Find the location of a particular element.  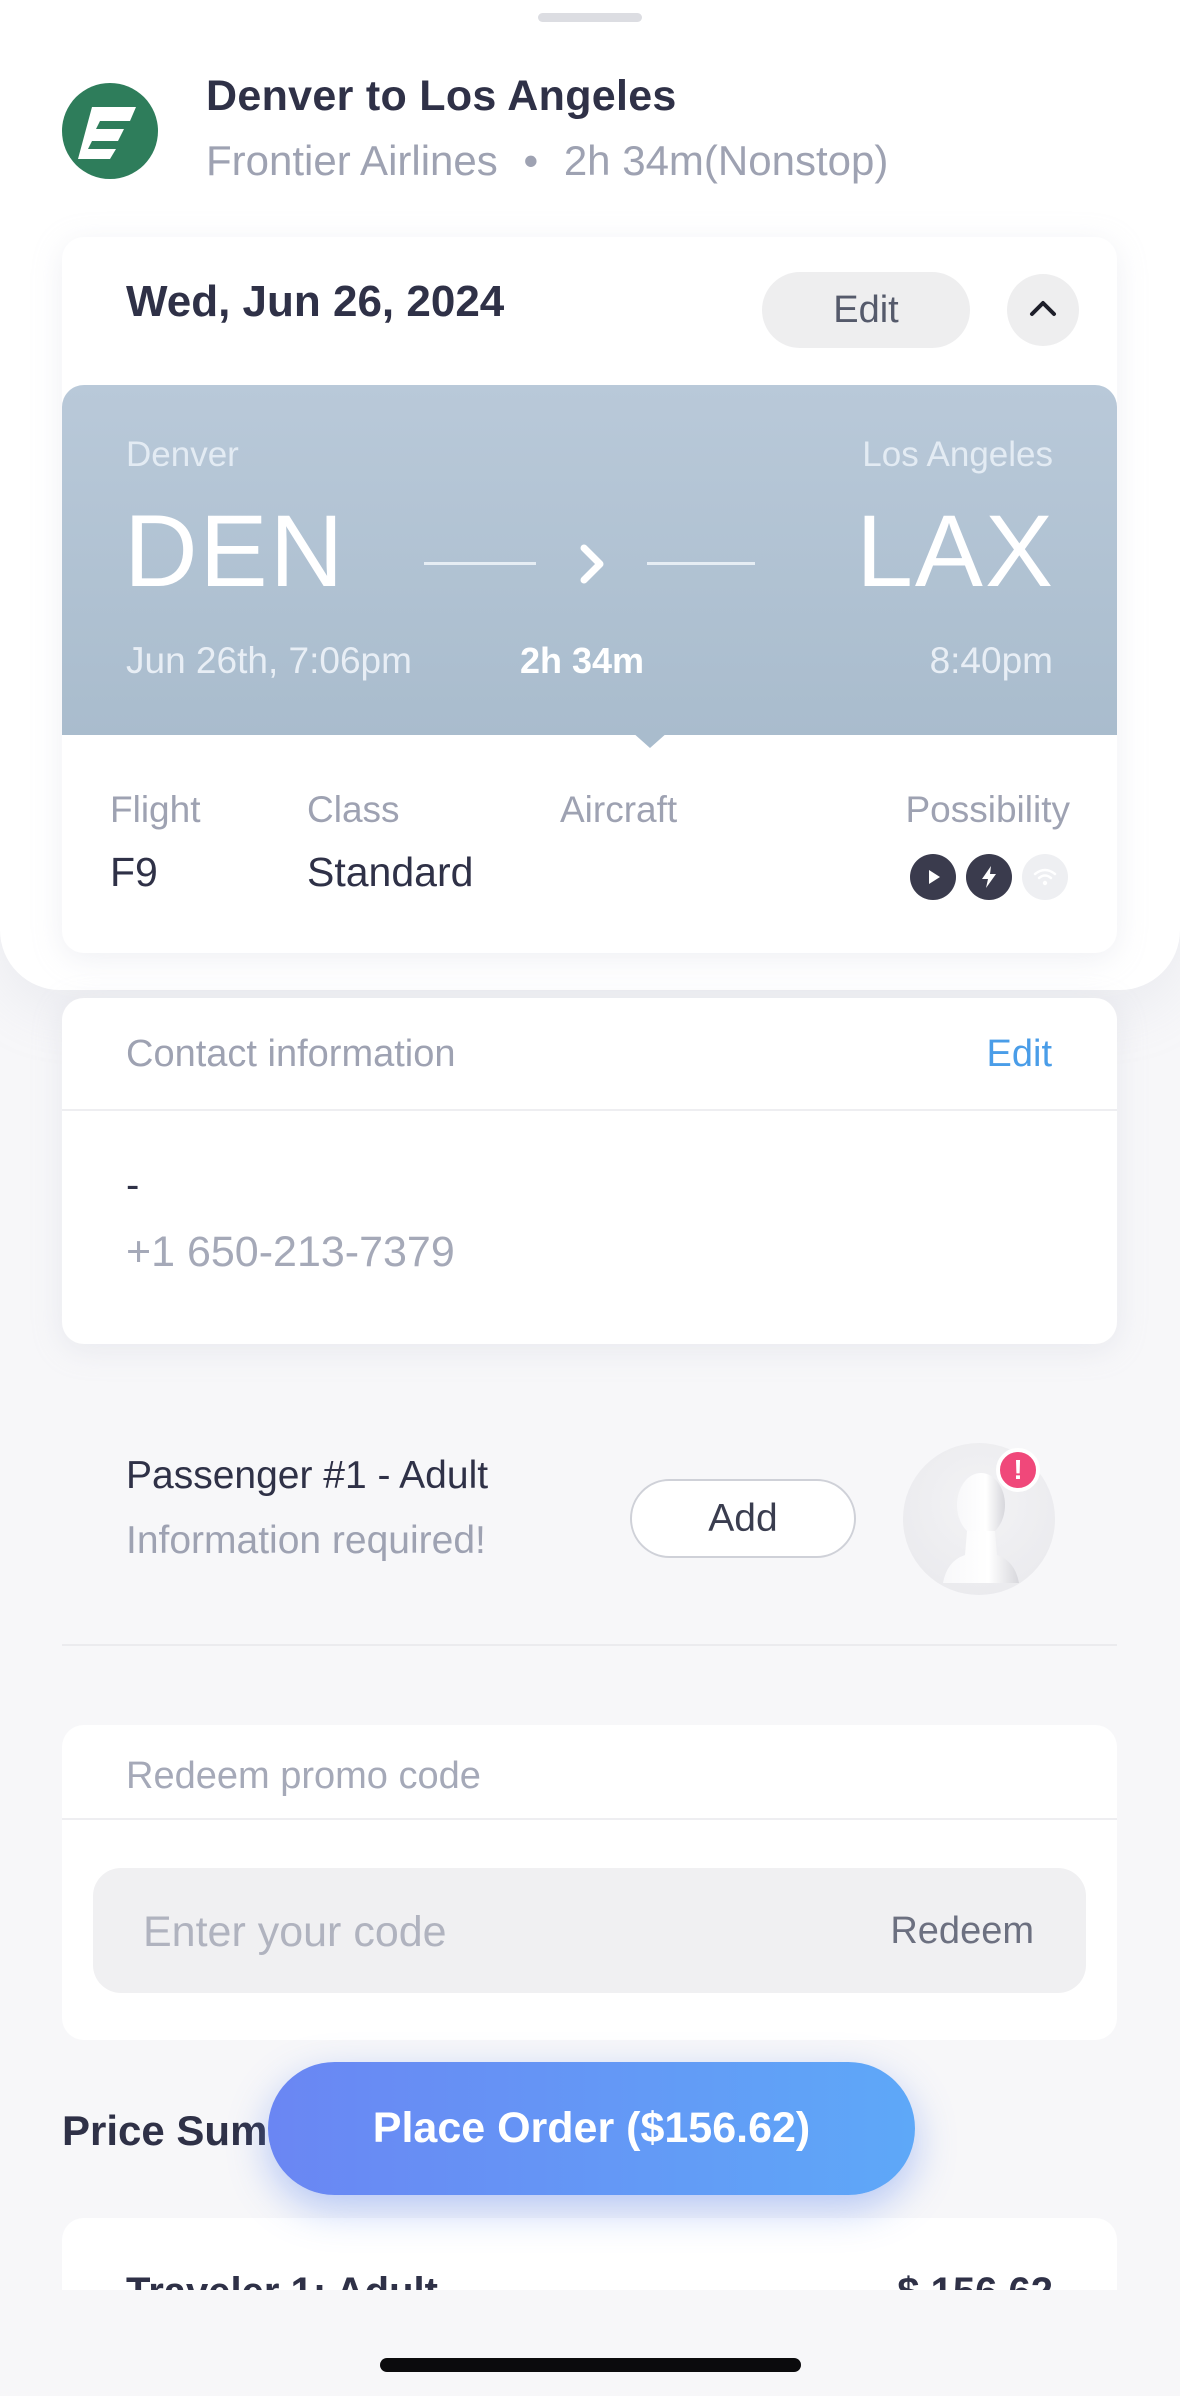

flight-number: F9 is located at coordinates (134, 872).